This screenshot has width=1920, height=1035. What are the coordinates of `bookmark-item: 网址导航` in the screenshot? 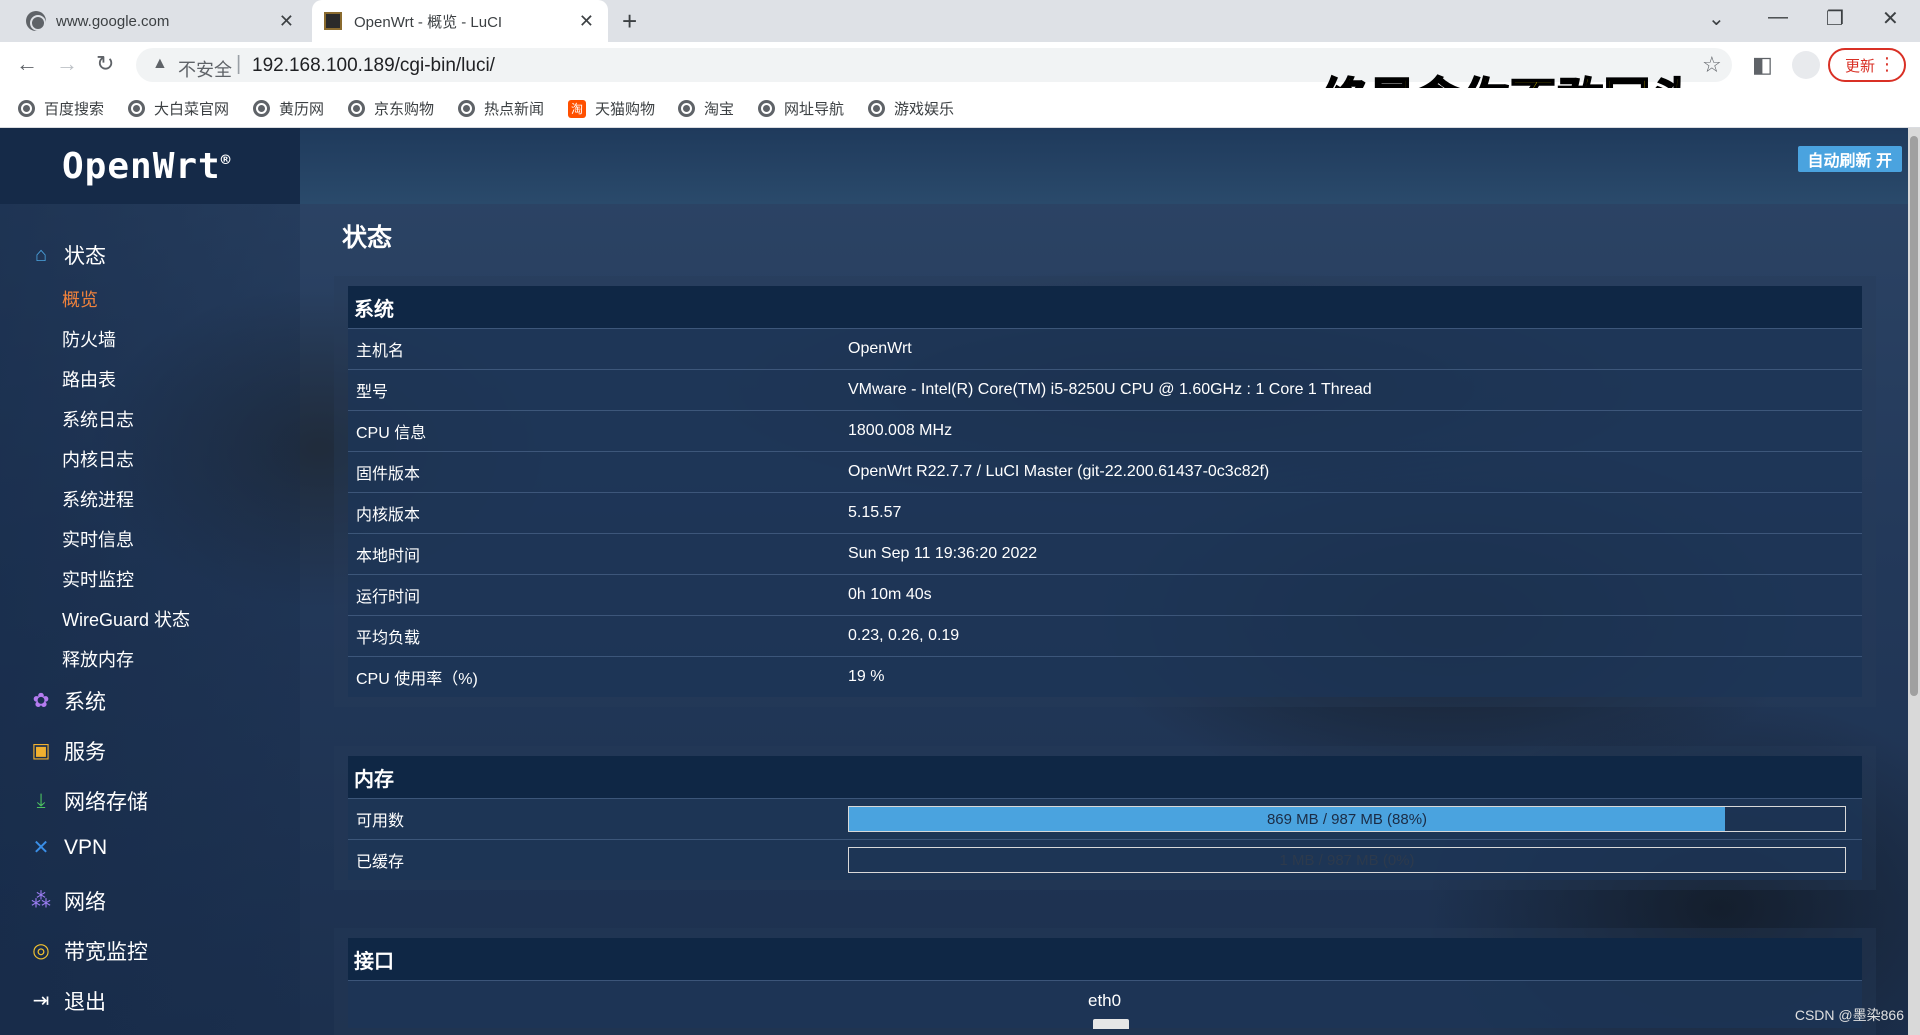 It's located at (801, 108).